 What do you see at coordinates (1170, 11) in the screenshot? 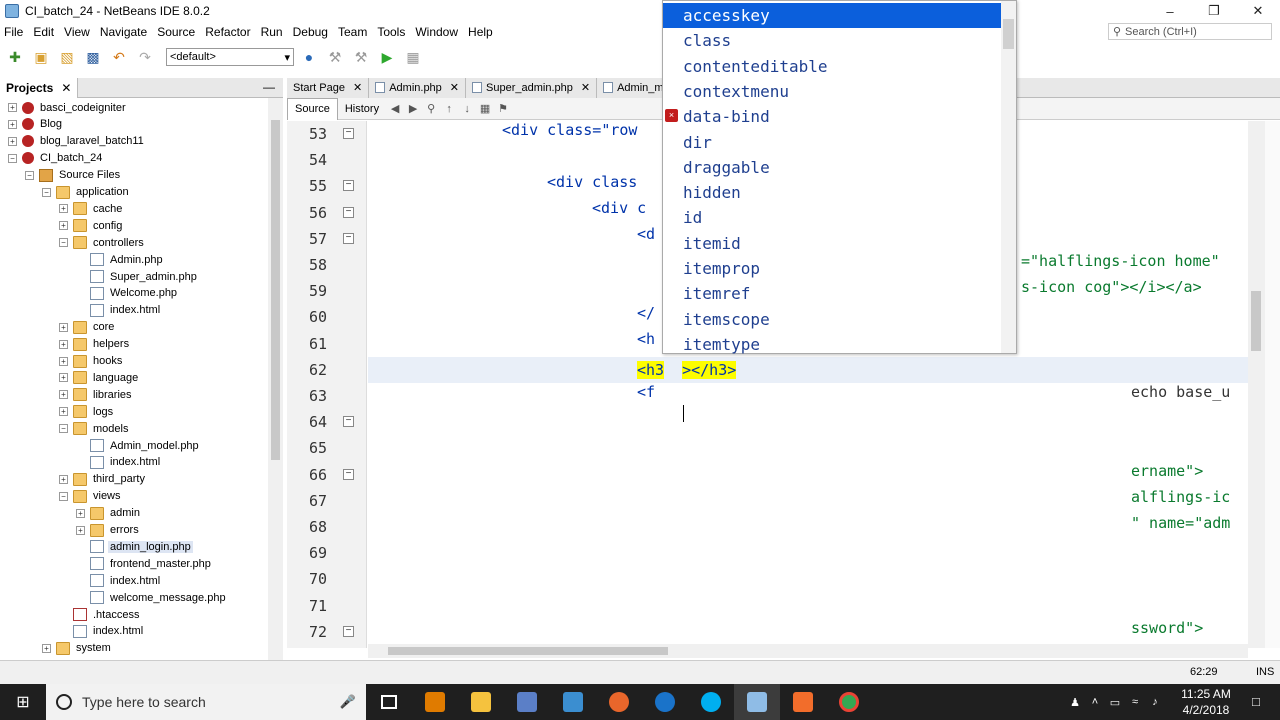
I see `minimize-button: –` at bounding box center [1170, 11].